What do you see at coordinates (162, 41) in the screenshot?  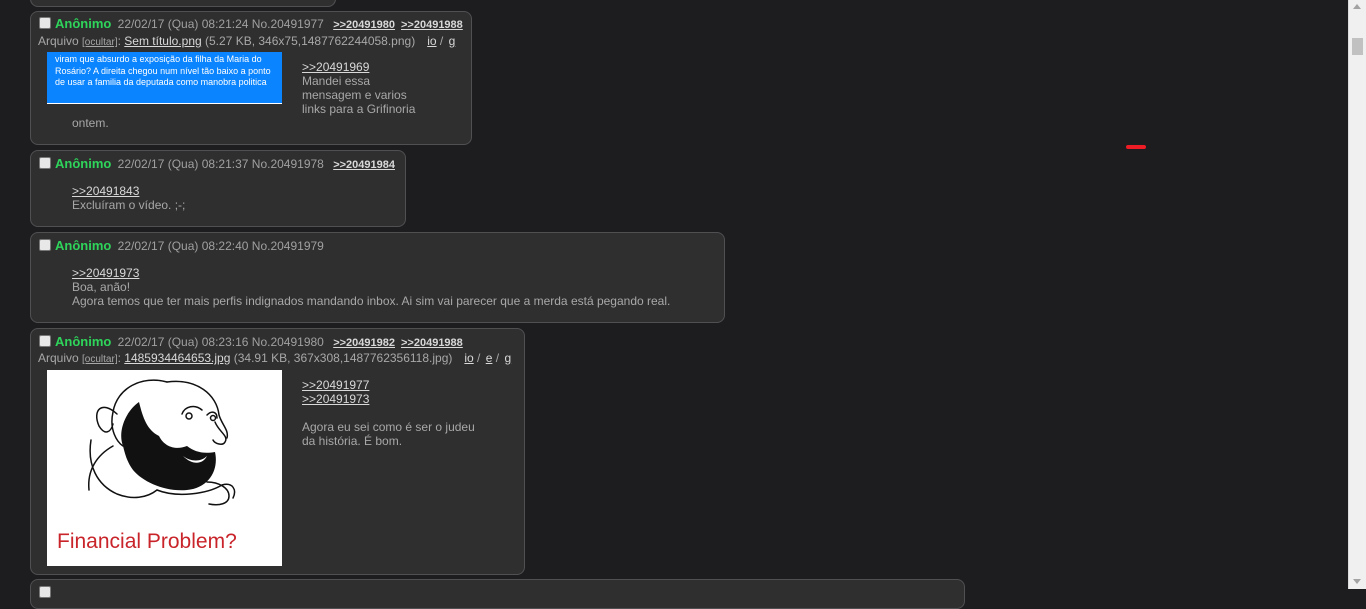 I see `file-name-link: Sem título.png` at bounding box center [162, 41].